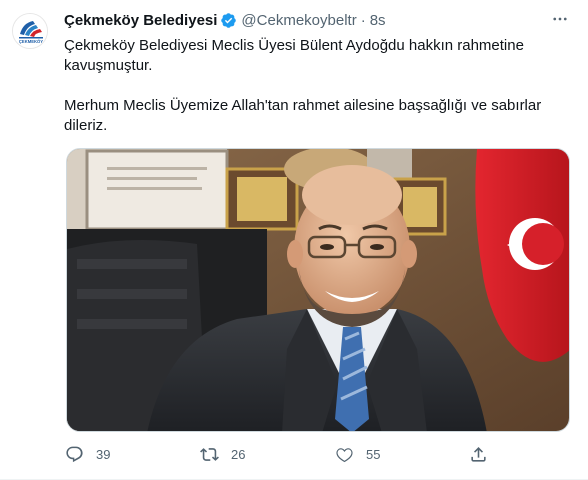  What do you see at coordinates (298, 20) in the screenshot?
I see `author-handle: @Cekmekoybeltr` at bounding box center [298, 20].